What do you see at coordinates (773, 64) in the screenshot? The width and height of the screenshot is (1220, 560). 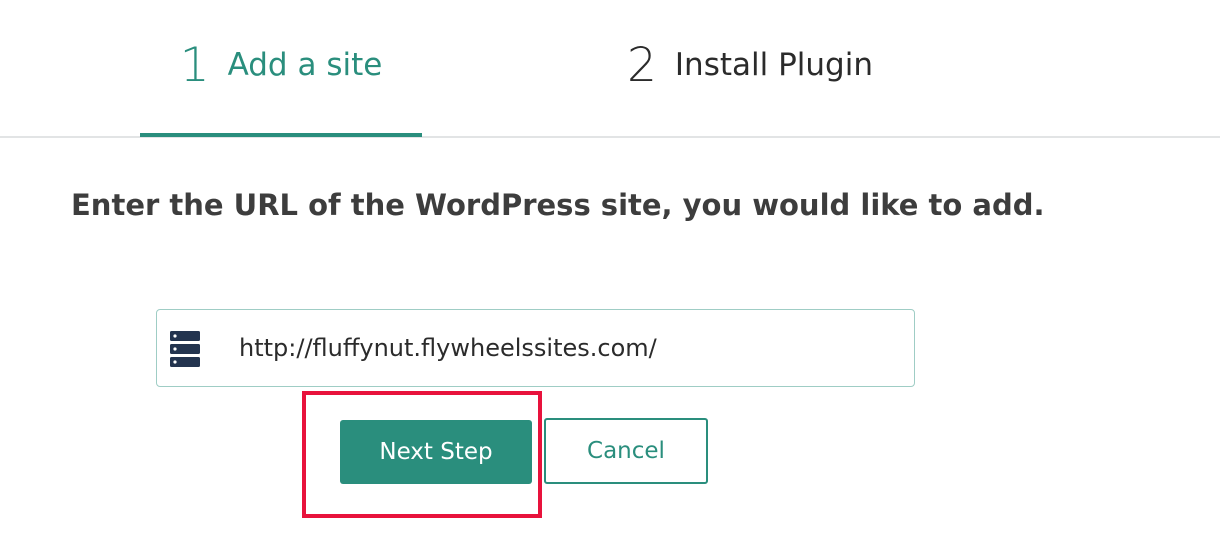 I see `step-label: Install Plugin` at bounding box center [773, 64].